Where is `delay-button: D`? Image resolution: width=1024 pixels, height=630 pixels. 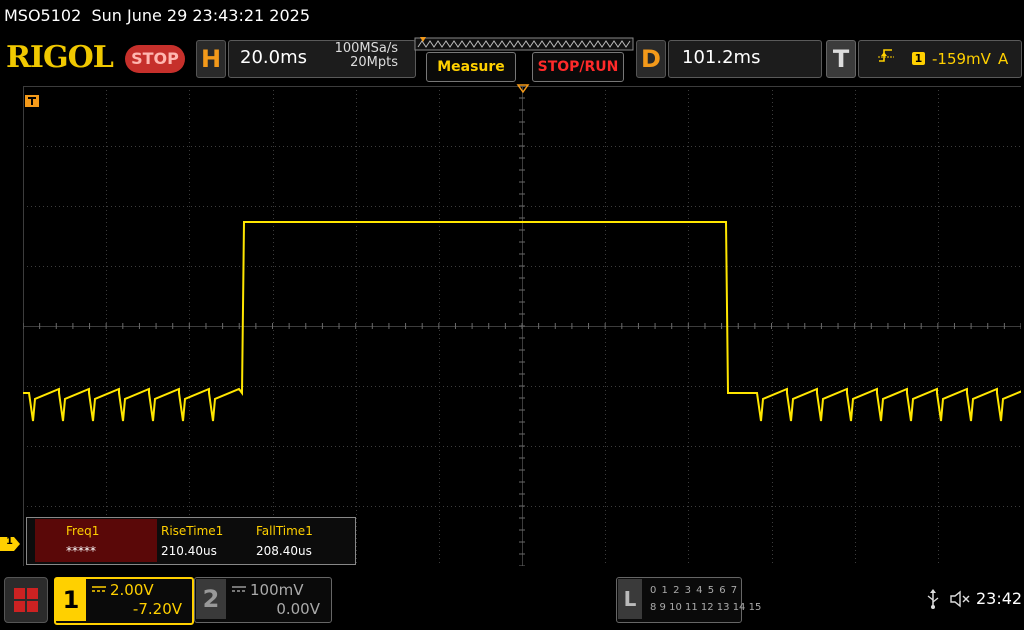
delay-button: D is located at coordinates (651, 59).